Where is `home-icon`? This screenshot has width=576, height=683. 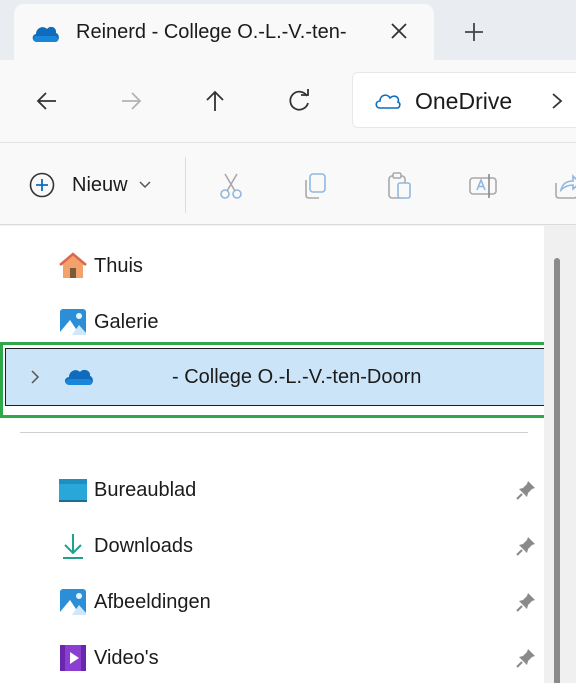
home-icon is located at coordinates (73, 265).